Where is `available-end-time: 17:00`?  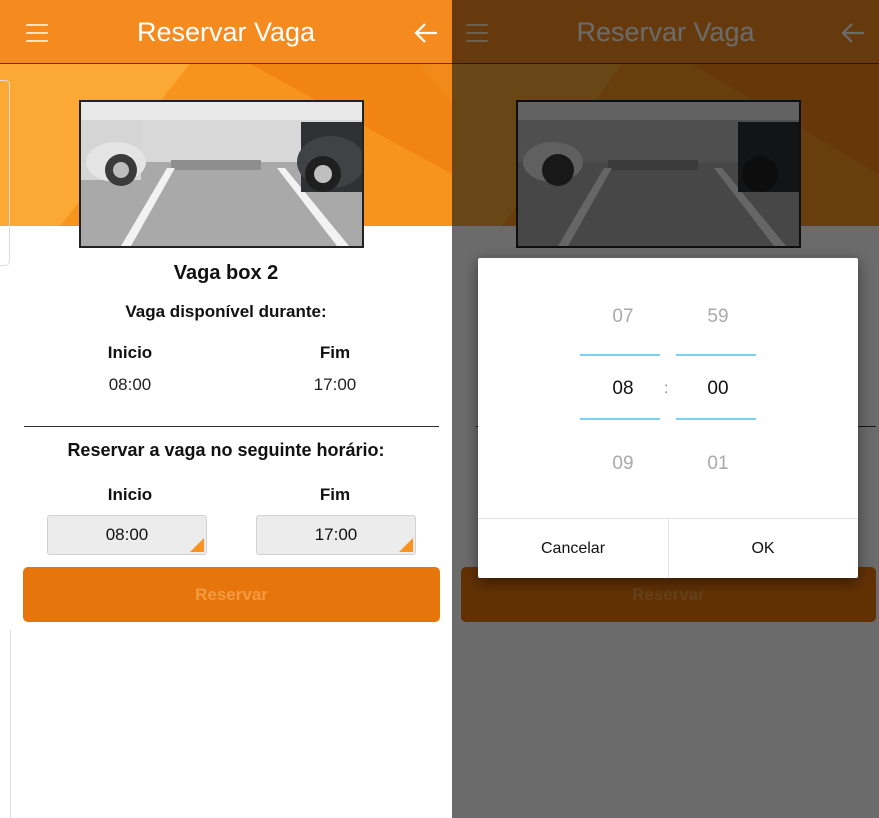
available-end-time: 17:00 is located at coordinates (335, 384).